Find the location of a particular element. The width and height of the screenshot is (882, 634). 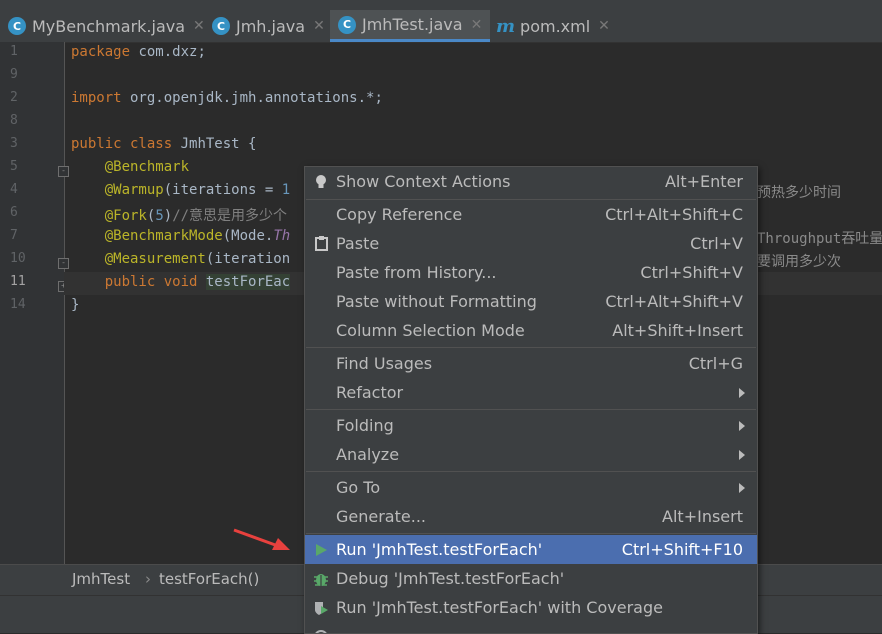

profiler-icon is located at coordinates (321, 631).